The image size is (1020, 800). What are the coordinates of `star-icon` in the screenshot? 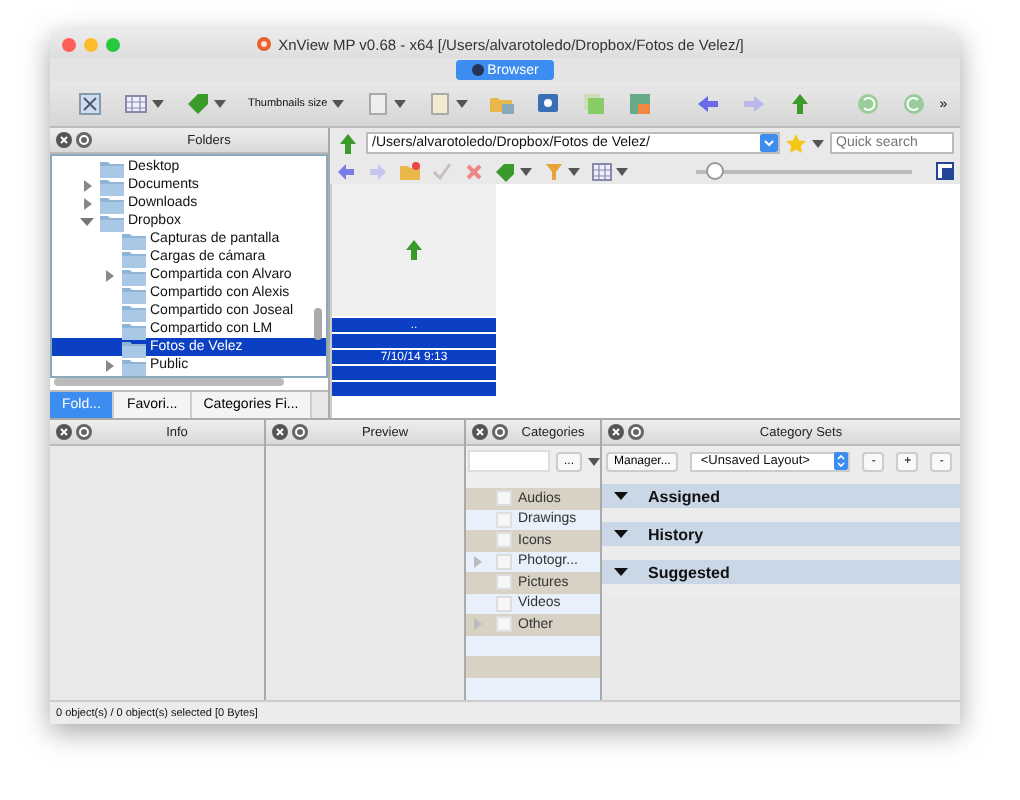 It's located at (796, 143).